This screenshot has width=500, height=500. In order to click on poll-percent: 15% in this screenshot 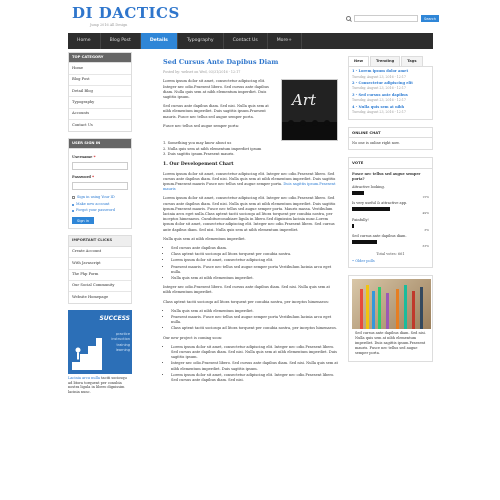, I will do `click(425, 196)`.